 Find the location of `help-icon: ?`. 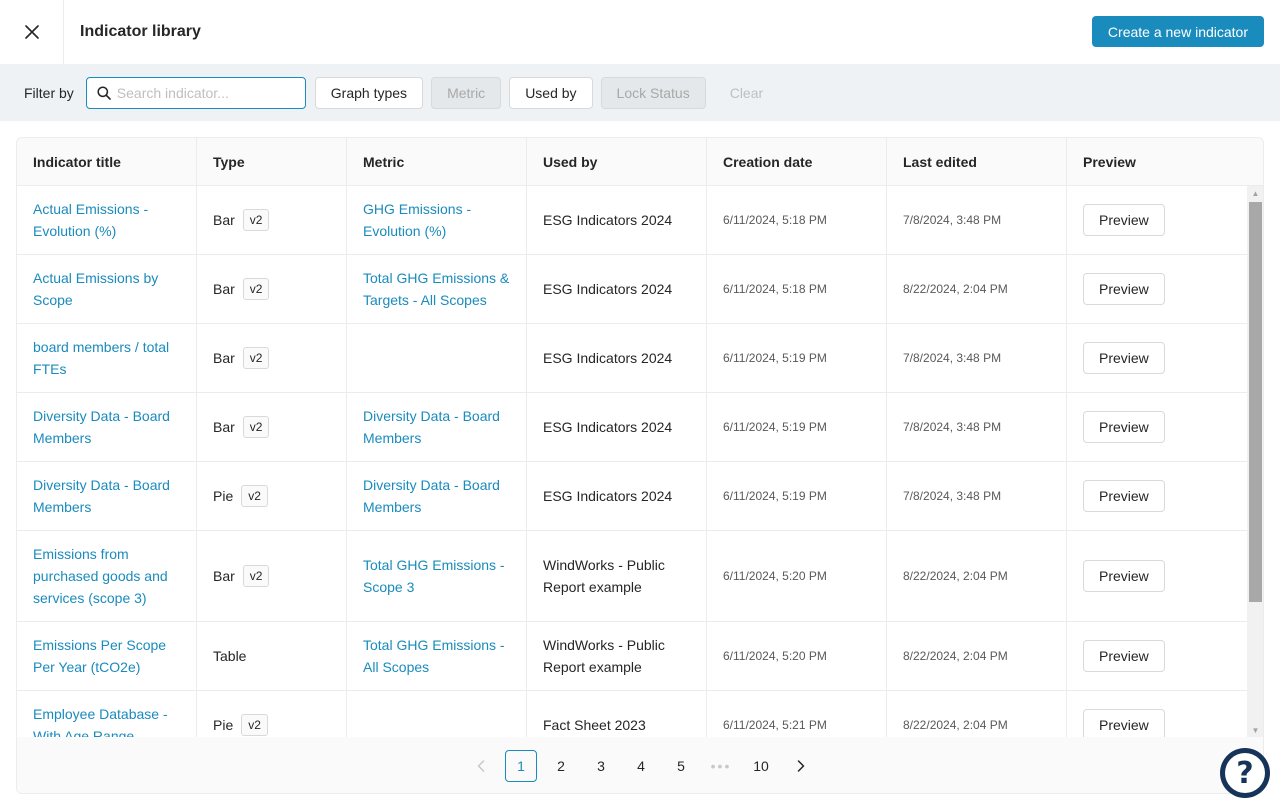

help-icon: ? is located at coordinates (1245, 773).